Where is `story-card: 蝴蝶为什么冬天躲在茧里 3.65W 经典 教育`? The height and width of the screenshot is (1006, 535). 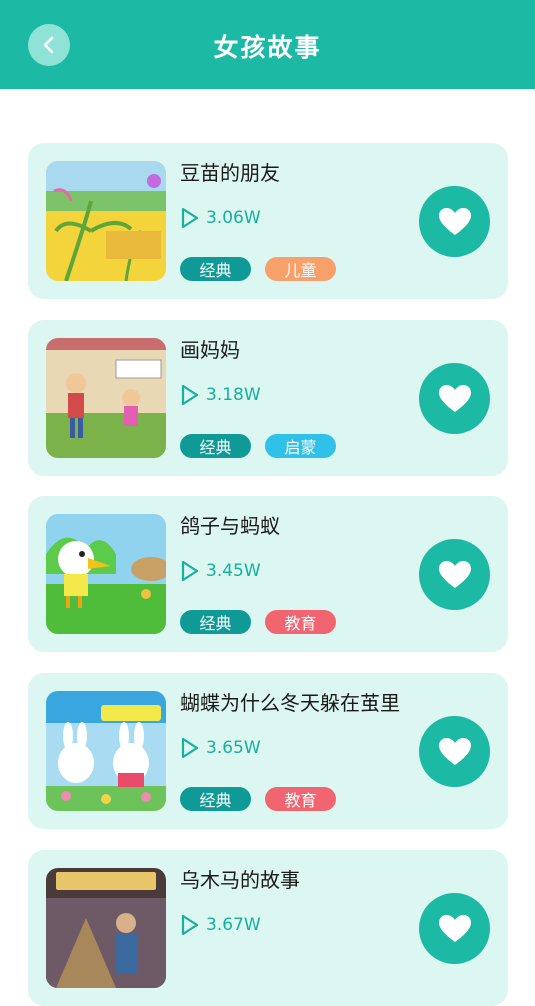
story-card: 蝴蝶为什么冬天躲在茧里 3.65W 经典 教育 is located at coordinates (268, 751).